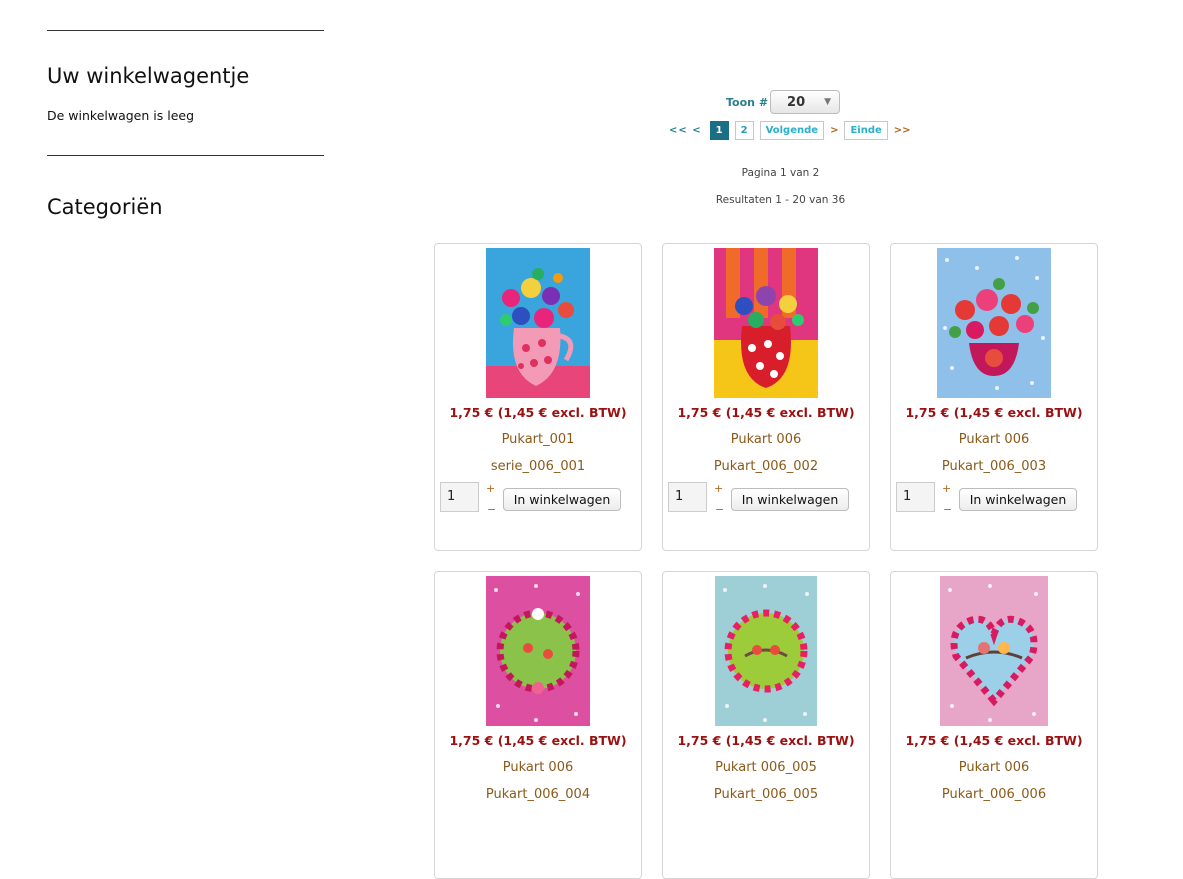 The height and width of the screenshot is (879, 1183). I want to click on limit-value: 20, so click(796, 102).